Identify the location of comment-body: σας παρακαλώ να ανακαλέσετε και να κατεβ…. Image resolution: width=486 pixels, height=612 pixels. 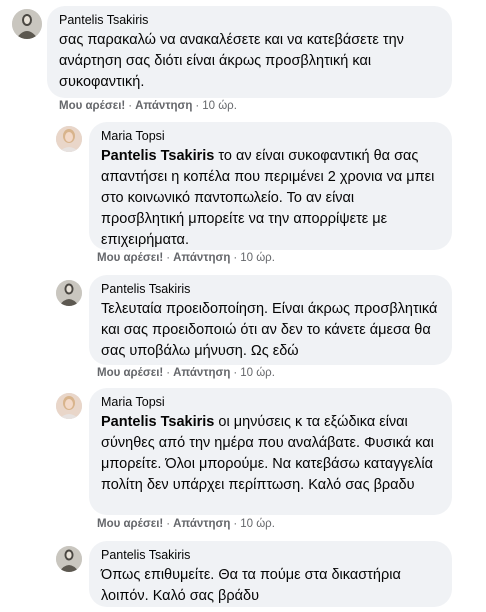
(231, 61).